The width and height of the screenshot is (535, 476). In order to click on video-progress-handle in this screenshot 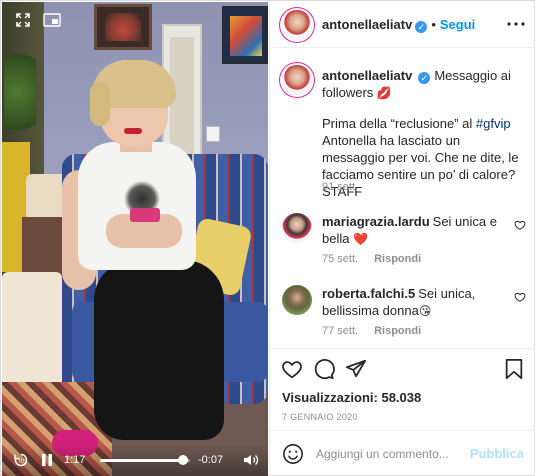, I will do `click(182, 460)`.